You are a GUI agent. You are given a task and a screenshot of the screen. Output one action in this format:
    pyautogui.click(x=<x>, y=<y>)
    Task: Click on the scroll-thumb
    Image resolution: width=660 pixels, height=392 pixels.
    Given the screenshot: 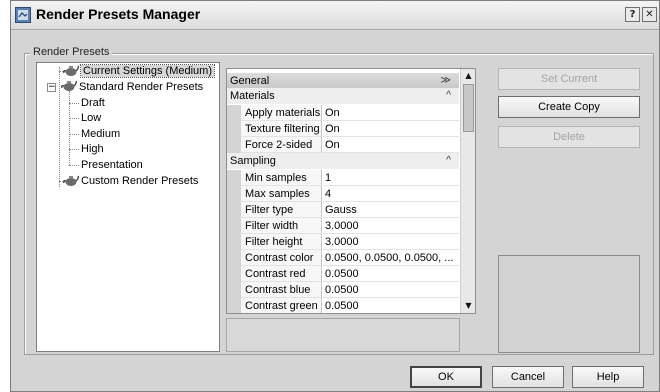 What is the action you would take?
    pyautogui.click(x=468, y=108)
    